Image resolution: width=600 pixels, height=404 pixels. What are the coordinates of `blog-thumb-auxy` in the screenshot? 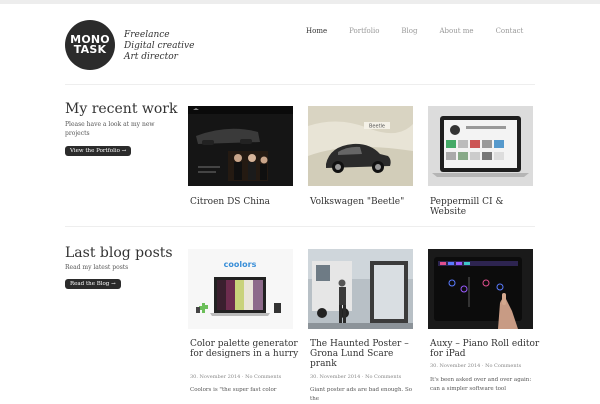 It's located at (480, 289).